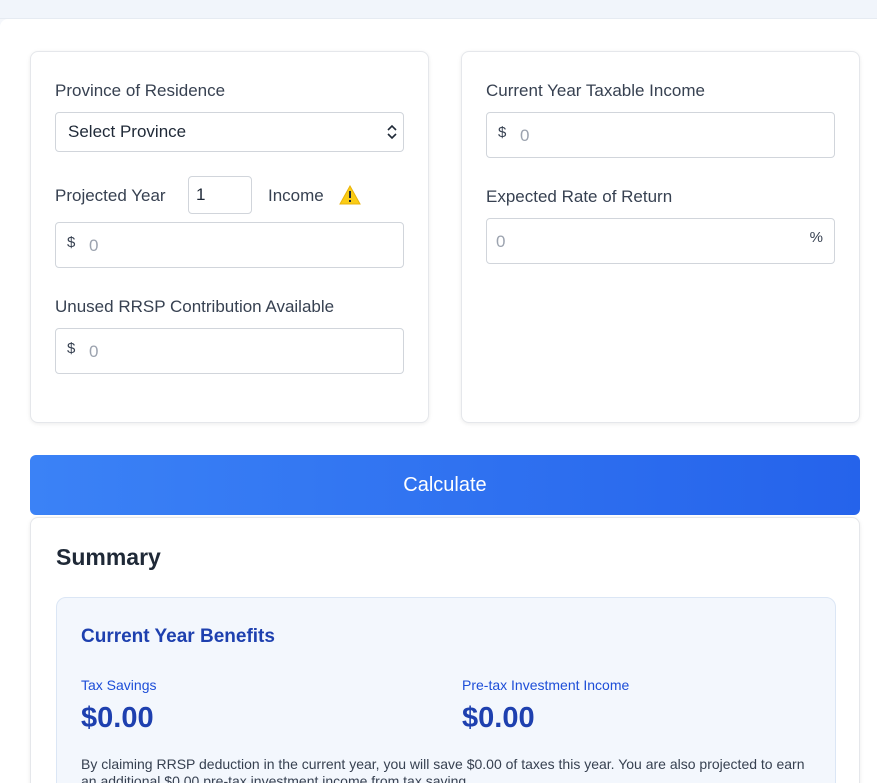 The height and width of the screenshot is (783, 877). Describe the element at coordinates (350, 195) in the screenshot. I see `warning-icon` at that location.